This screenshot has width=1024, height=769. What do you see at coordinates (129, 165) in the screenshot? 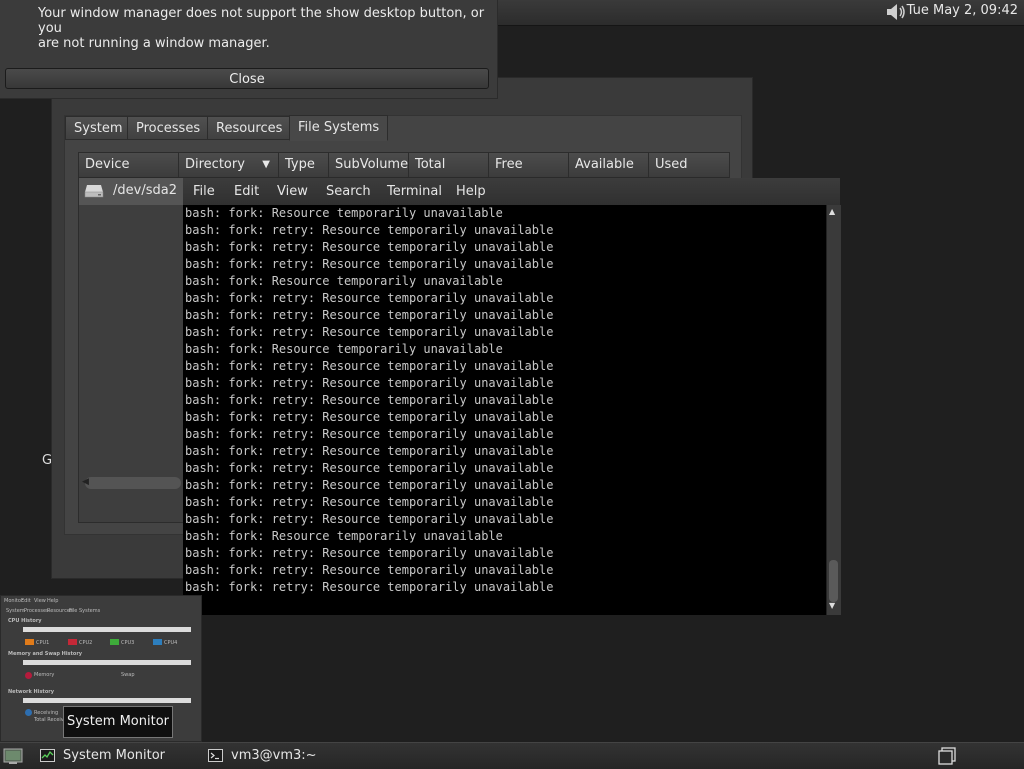
I see `column-device: Device` at bounding box center [129, 165].